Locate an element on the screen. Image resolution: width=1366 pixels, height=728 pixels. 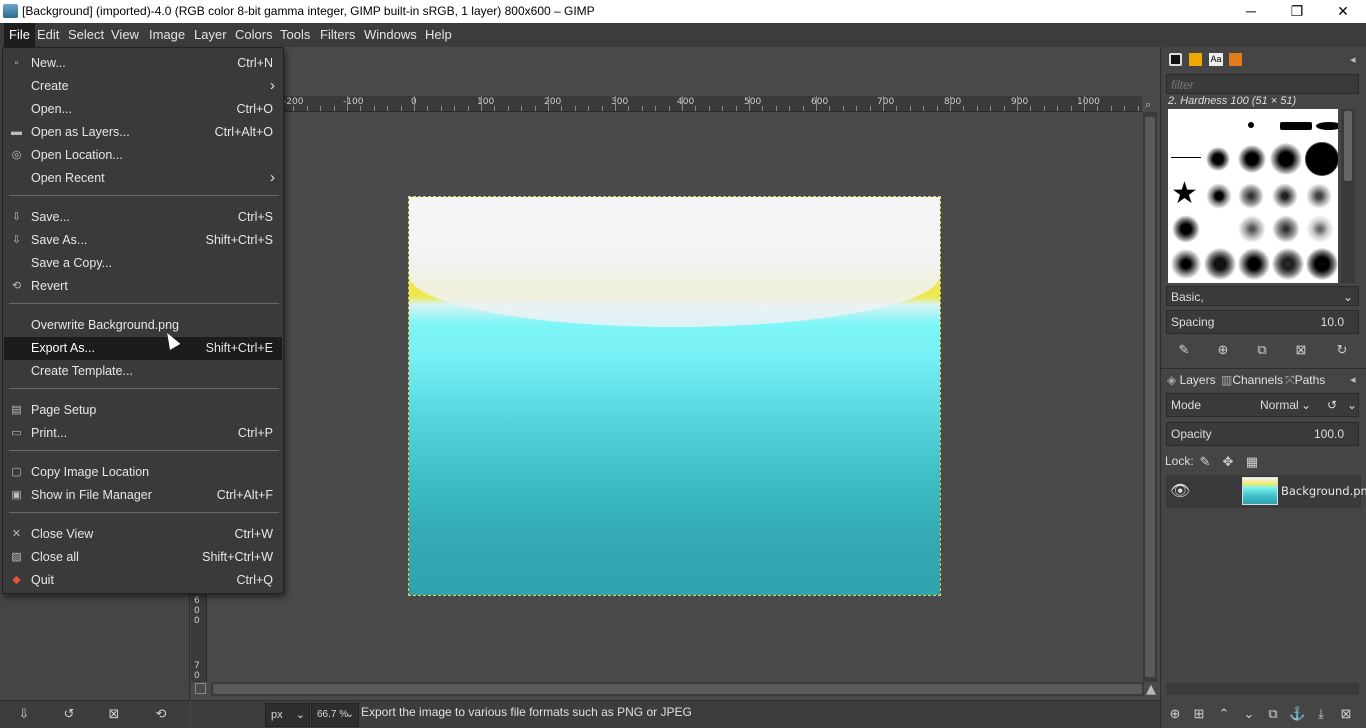
menu-item-overwrite: Overwrite Background.png is located at coordinates (143, 325).